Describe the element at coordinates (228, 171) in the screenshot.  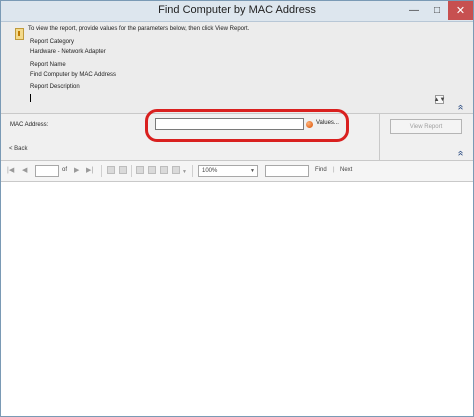
I see `zoom-select: 100% ▼` at that location.